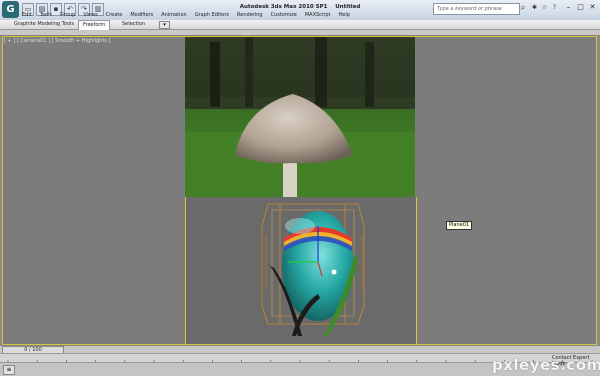  Describe the element at coordinates (283, 7) in the screenshot. I see `app-name: Autodesk 3ds Max 2010 SP1` at that location.